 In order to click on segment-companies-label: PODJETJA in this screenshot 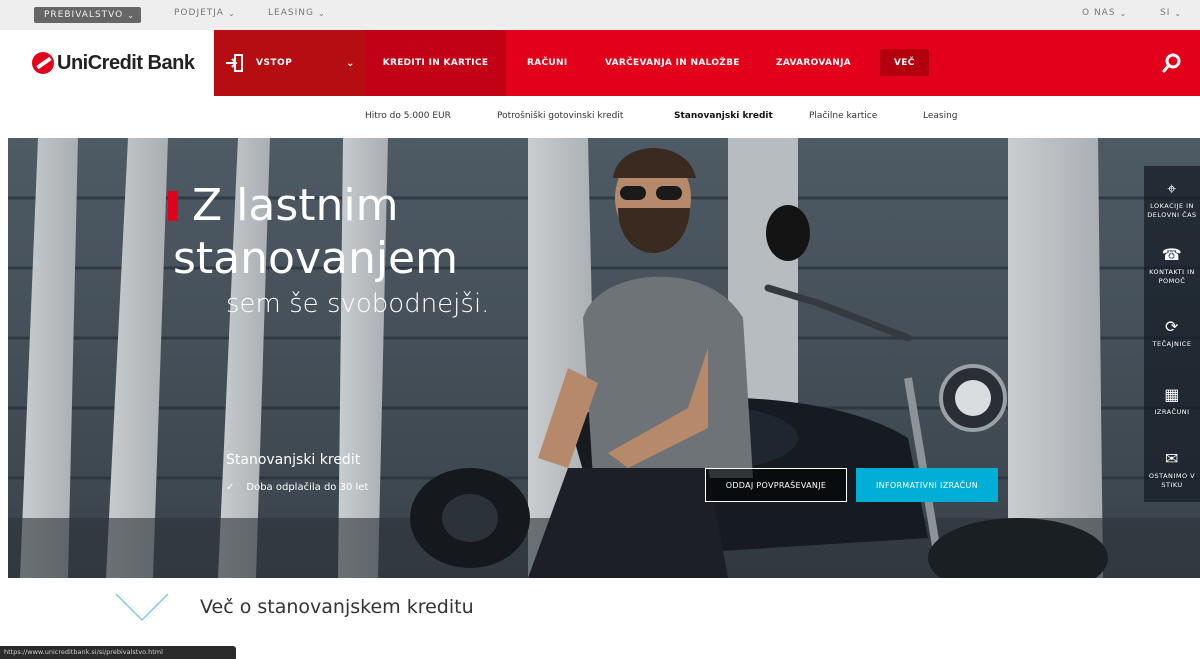, I will do `click(199, 13)`.